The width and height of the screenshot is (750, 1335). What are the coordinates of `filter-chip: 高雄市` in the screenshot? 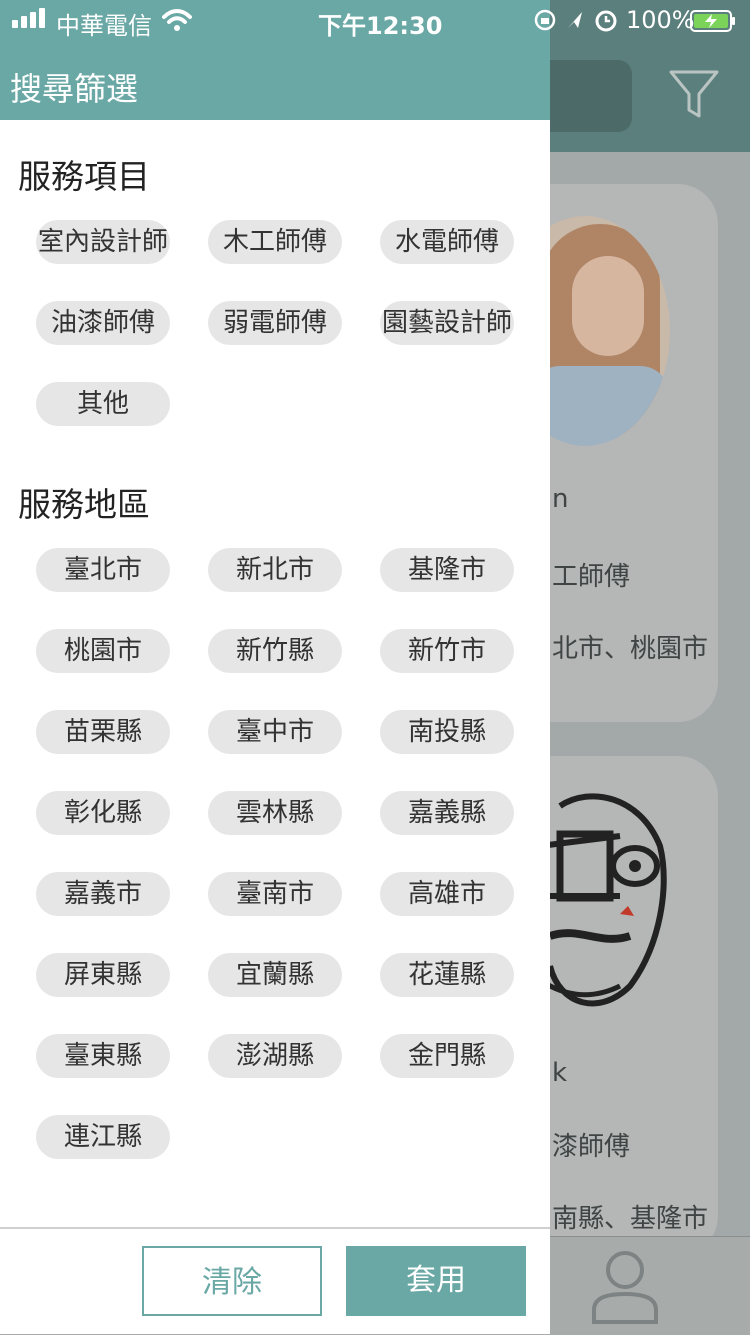 It's located at (447, 894).